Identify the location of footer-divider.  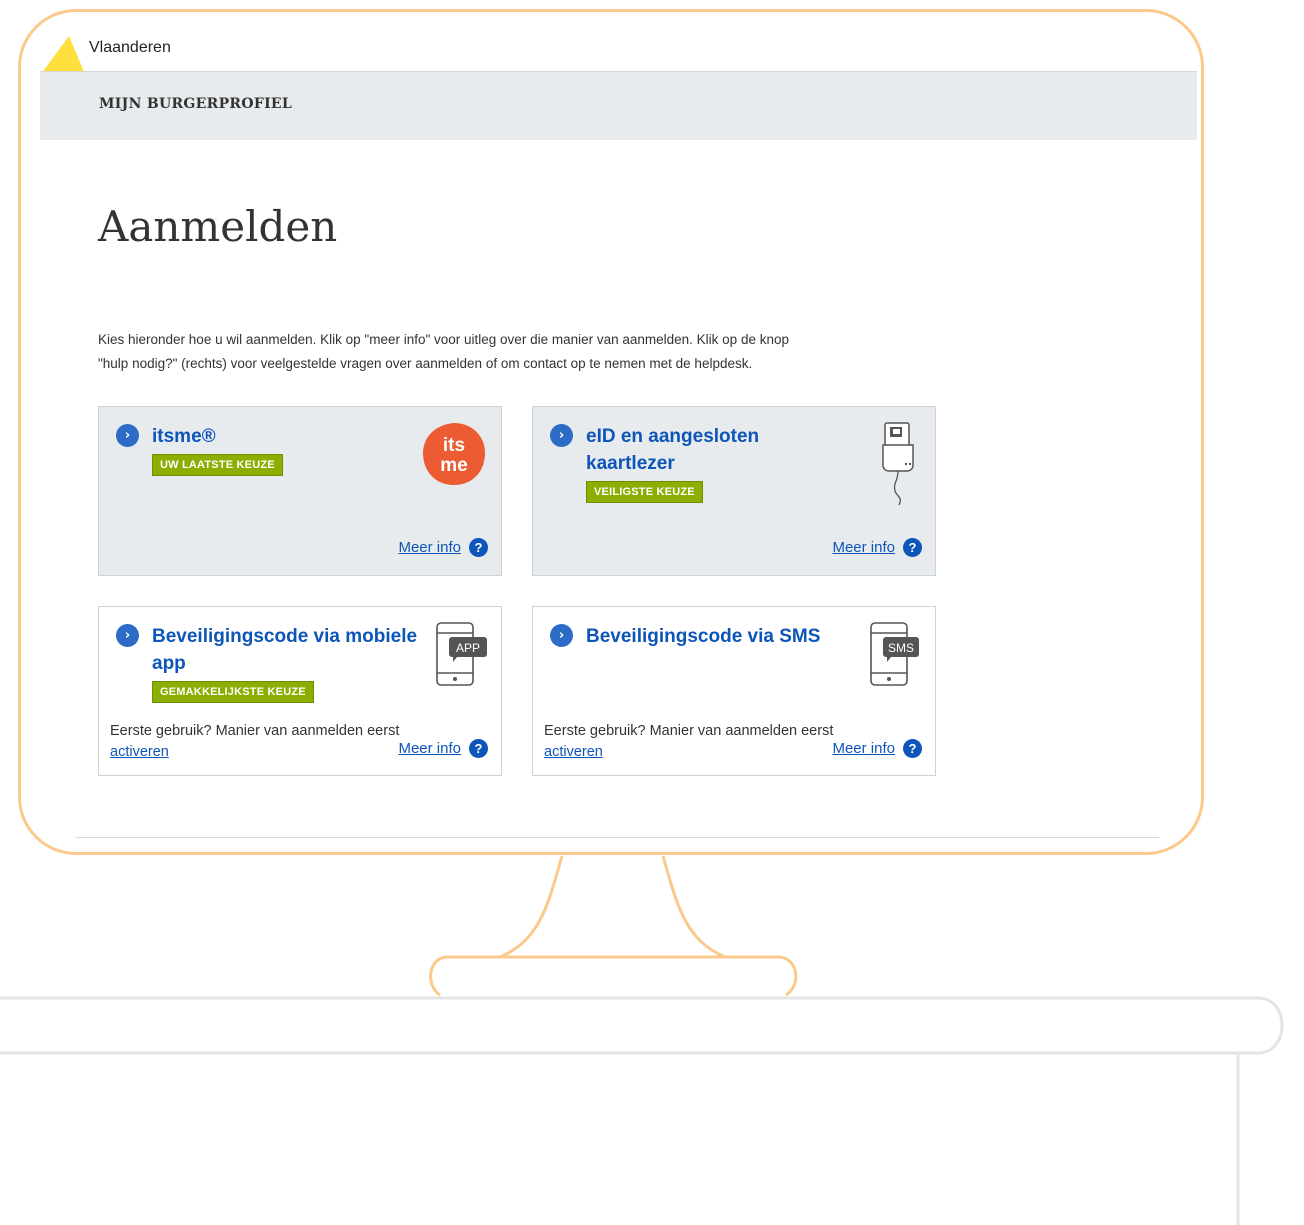
(617, 837).